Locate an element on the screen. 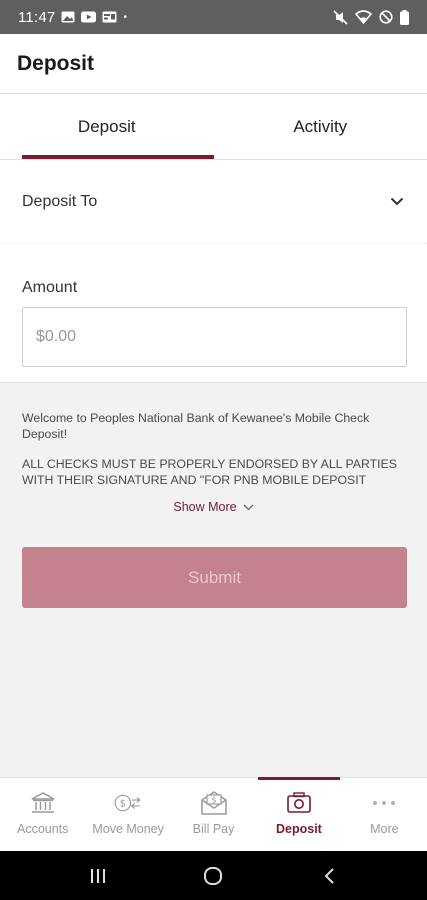  chevron-down-small-icon is located at coordinates (248, 507).